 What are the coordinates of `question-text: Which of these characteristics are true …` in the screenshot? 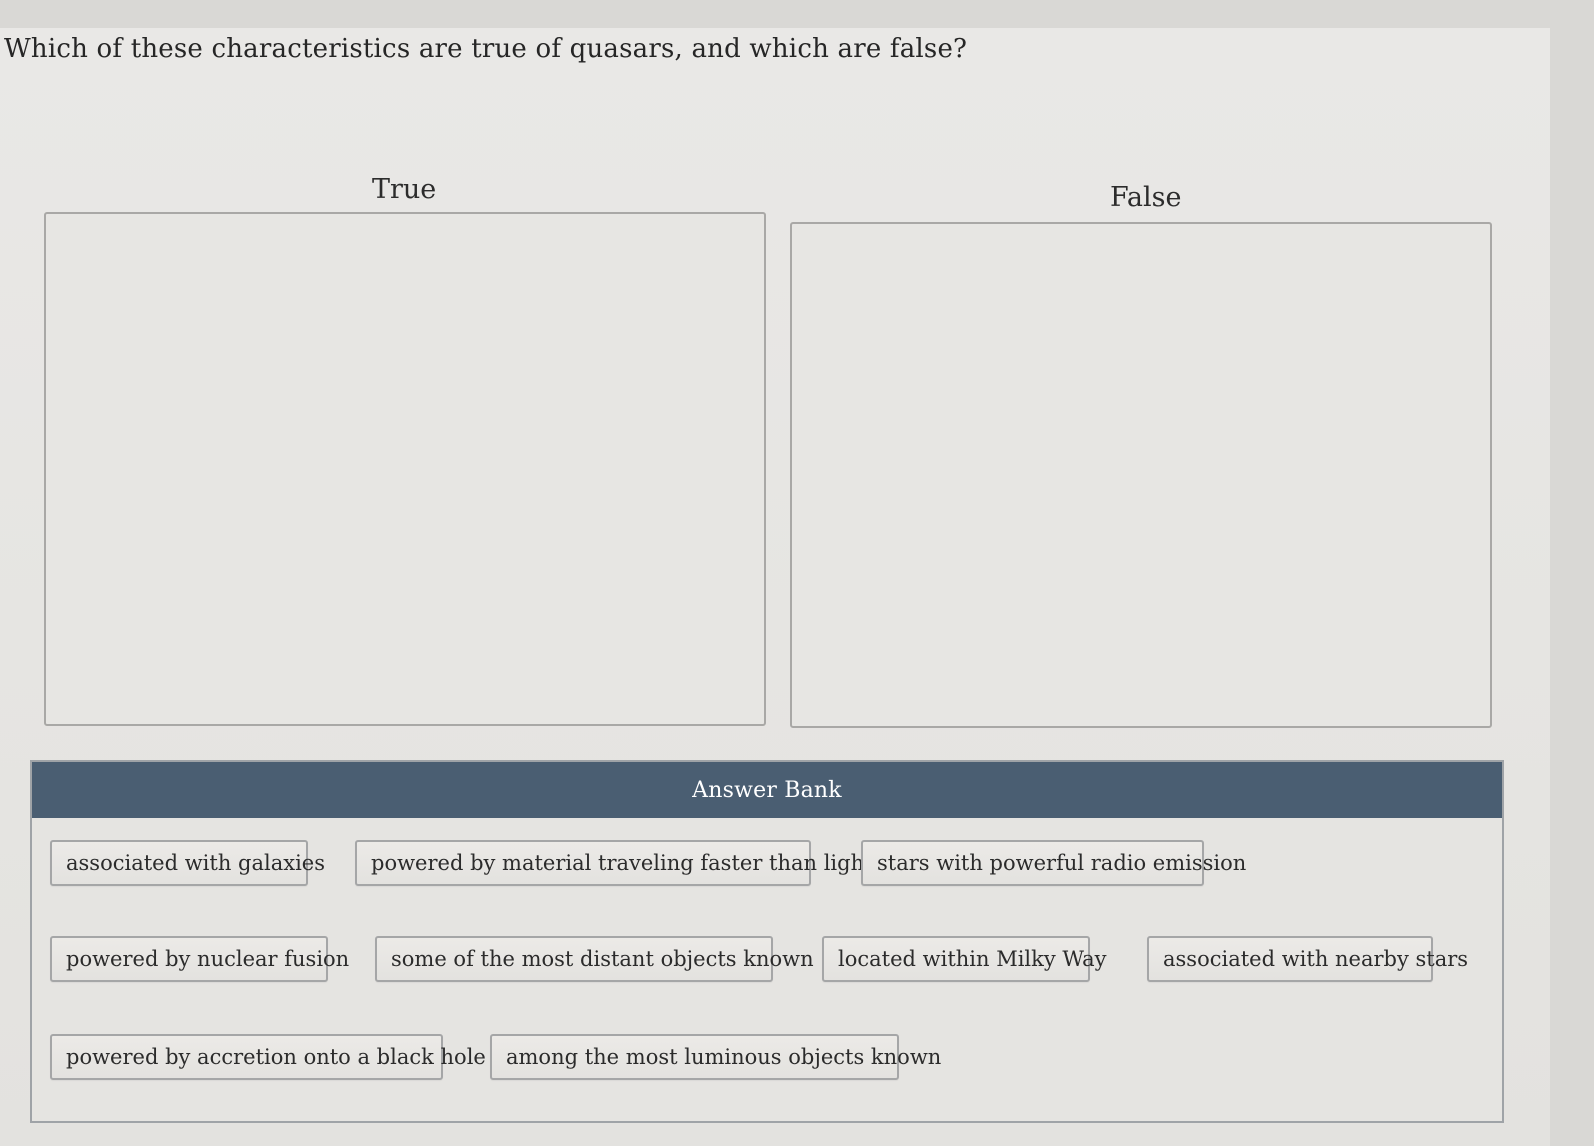 It's located at (486, 49).